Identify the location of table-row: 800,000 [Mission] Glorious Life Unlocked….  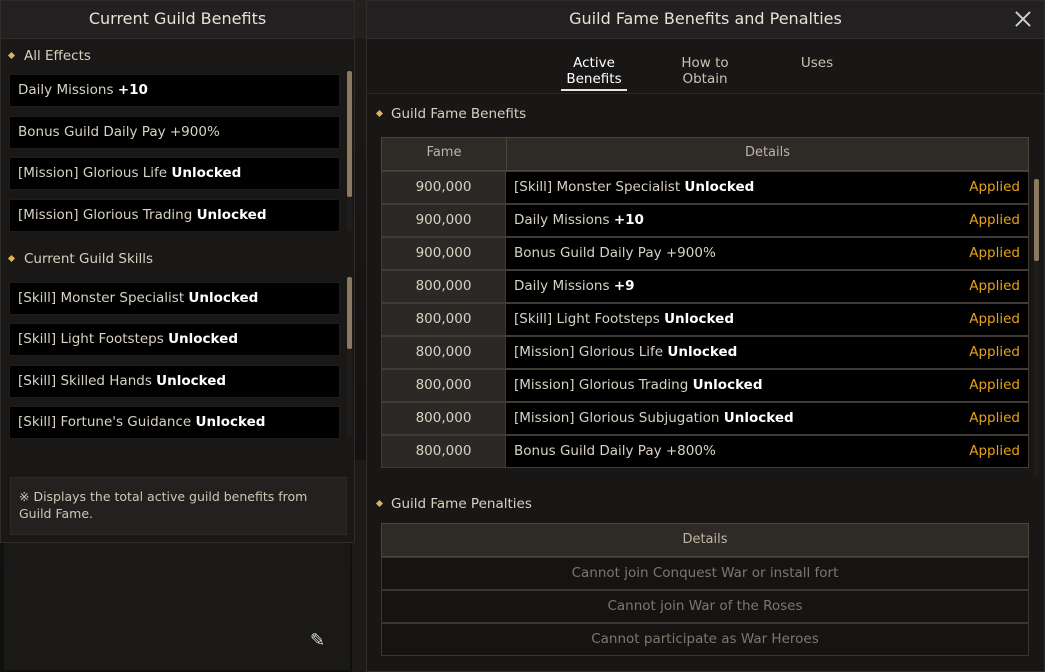
(705, 352).